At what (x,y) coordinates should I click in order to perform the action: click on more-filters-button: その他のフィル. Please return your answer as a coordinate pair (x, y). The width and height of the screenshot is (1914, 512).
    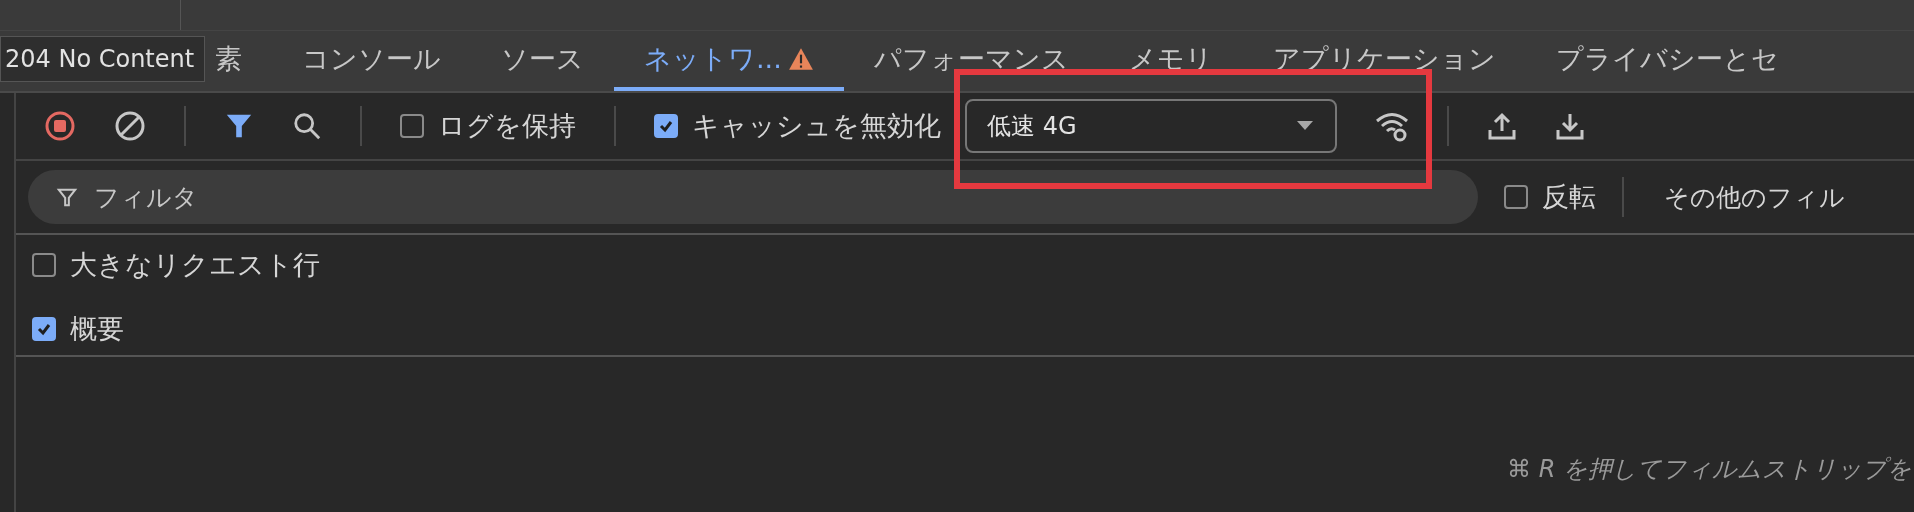
    Looking at the image, I should click on (1754, 197).